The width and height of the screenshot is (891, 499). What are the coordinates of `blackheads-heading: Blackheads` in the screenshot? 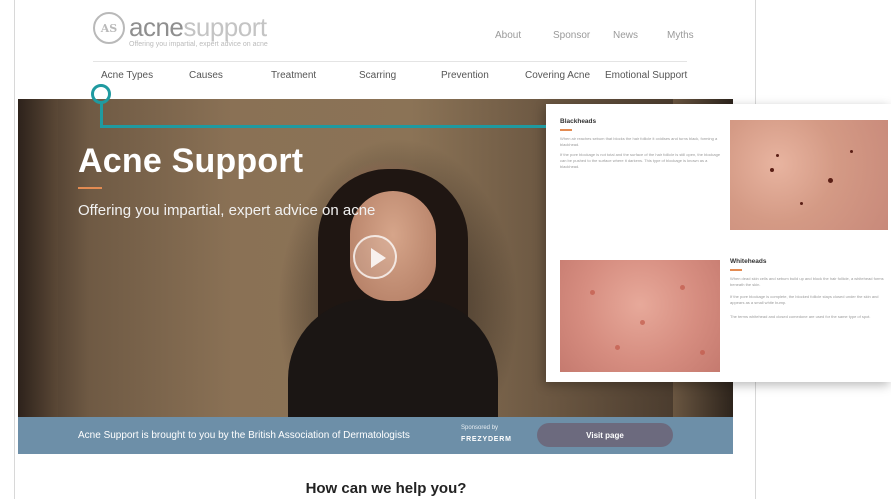 It's located at (578, 121).